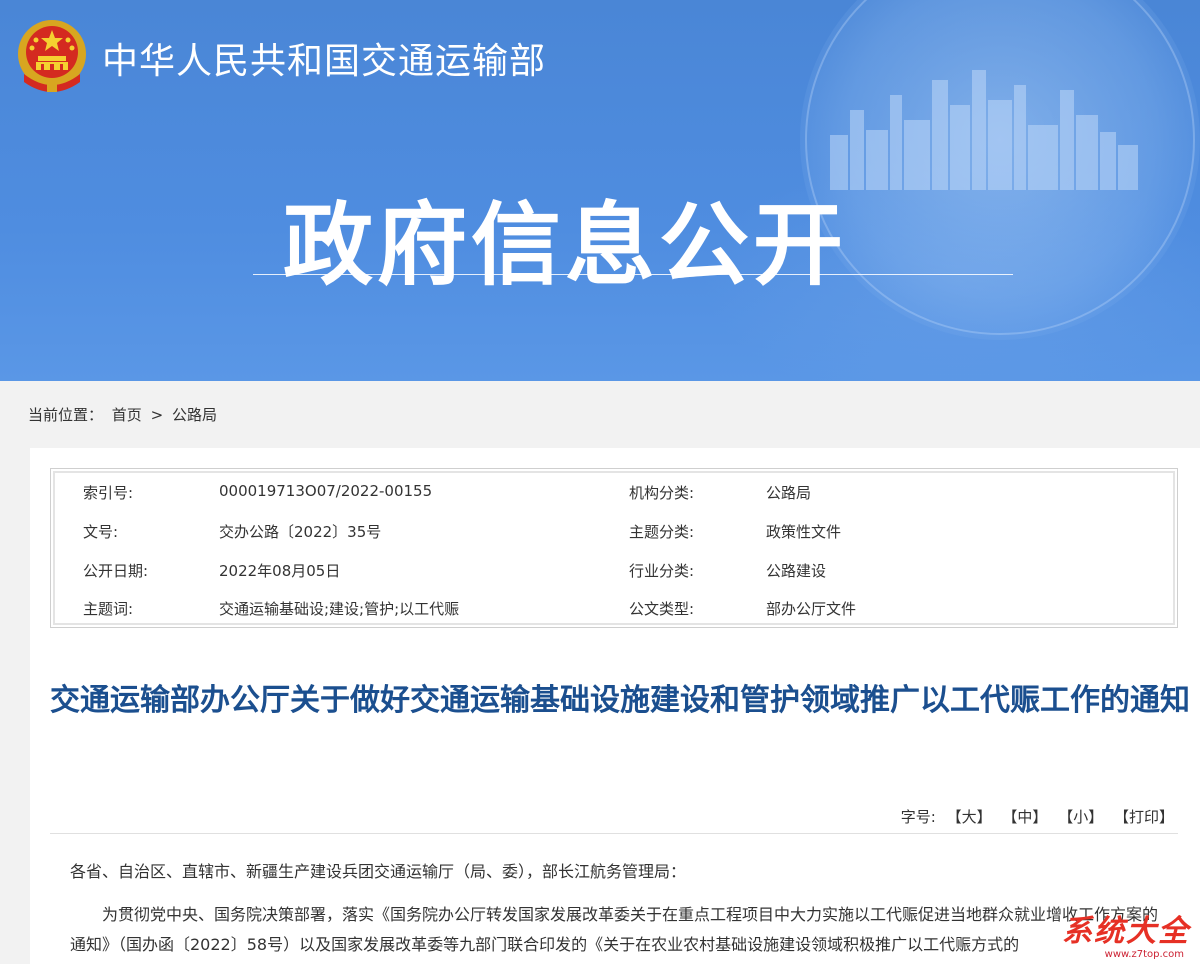  I want to click on site-watermark-logo: 系统大全 www.z7top.com, so click(1113, 933).